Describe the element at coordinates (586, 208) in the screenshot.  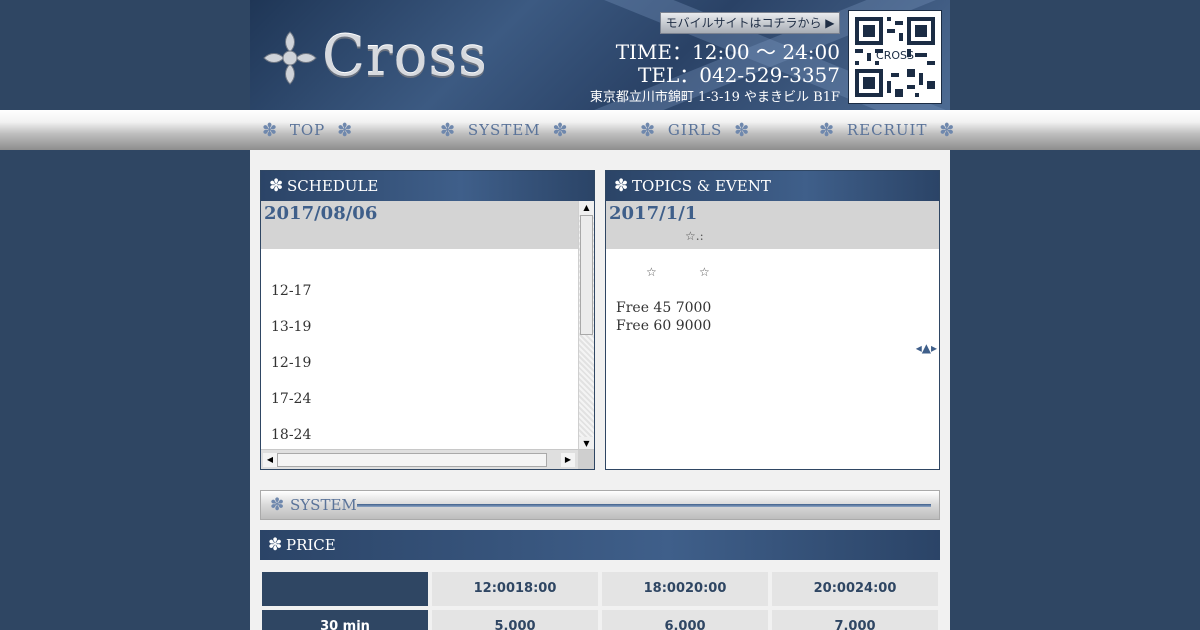
I see `scroll-up-icon: ▲` at that location.